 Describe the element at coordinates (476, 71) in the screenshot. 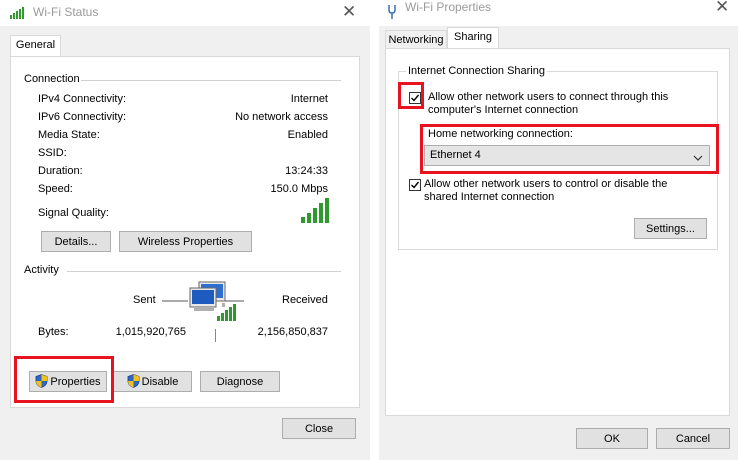

I see `ics-group-title: Internet Connection Sharing` at that location.